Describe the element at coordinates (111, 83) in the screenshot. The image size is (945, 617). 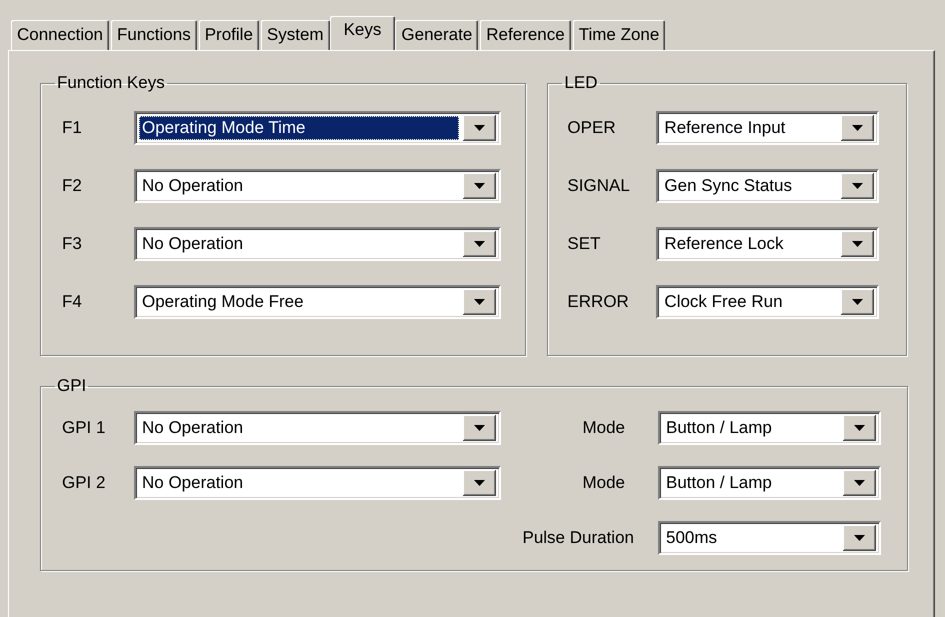
I see `group-title: Function Keys` at that location.